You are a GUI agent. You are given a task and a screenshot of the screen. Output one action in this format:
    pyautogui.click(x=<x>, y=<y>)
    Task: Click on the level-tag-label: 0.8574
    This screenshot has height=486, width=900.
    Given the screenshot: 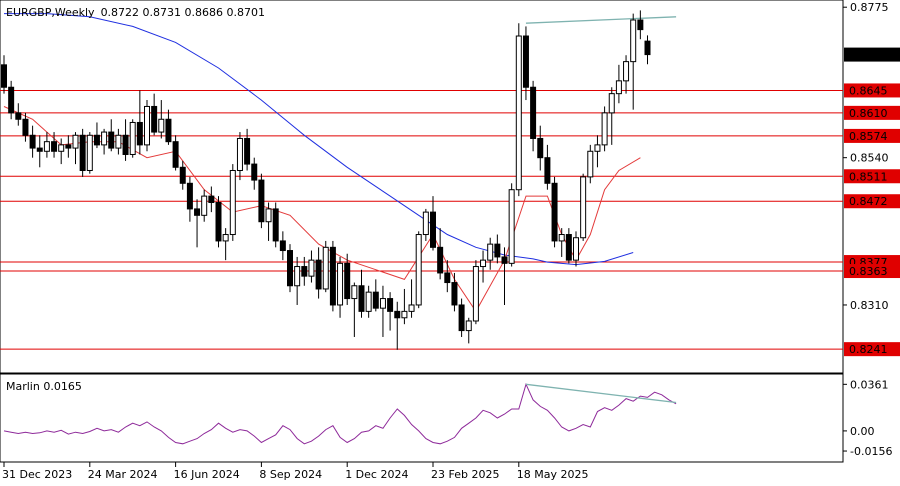 What is the action you would take?
    pyautogui.click(x=868, y=136)
    